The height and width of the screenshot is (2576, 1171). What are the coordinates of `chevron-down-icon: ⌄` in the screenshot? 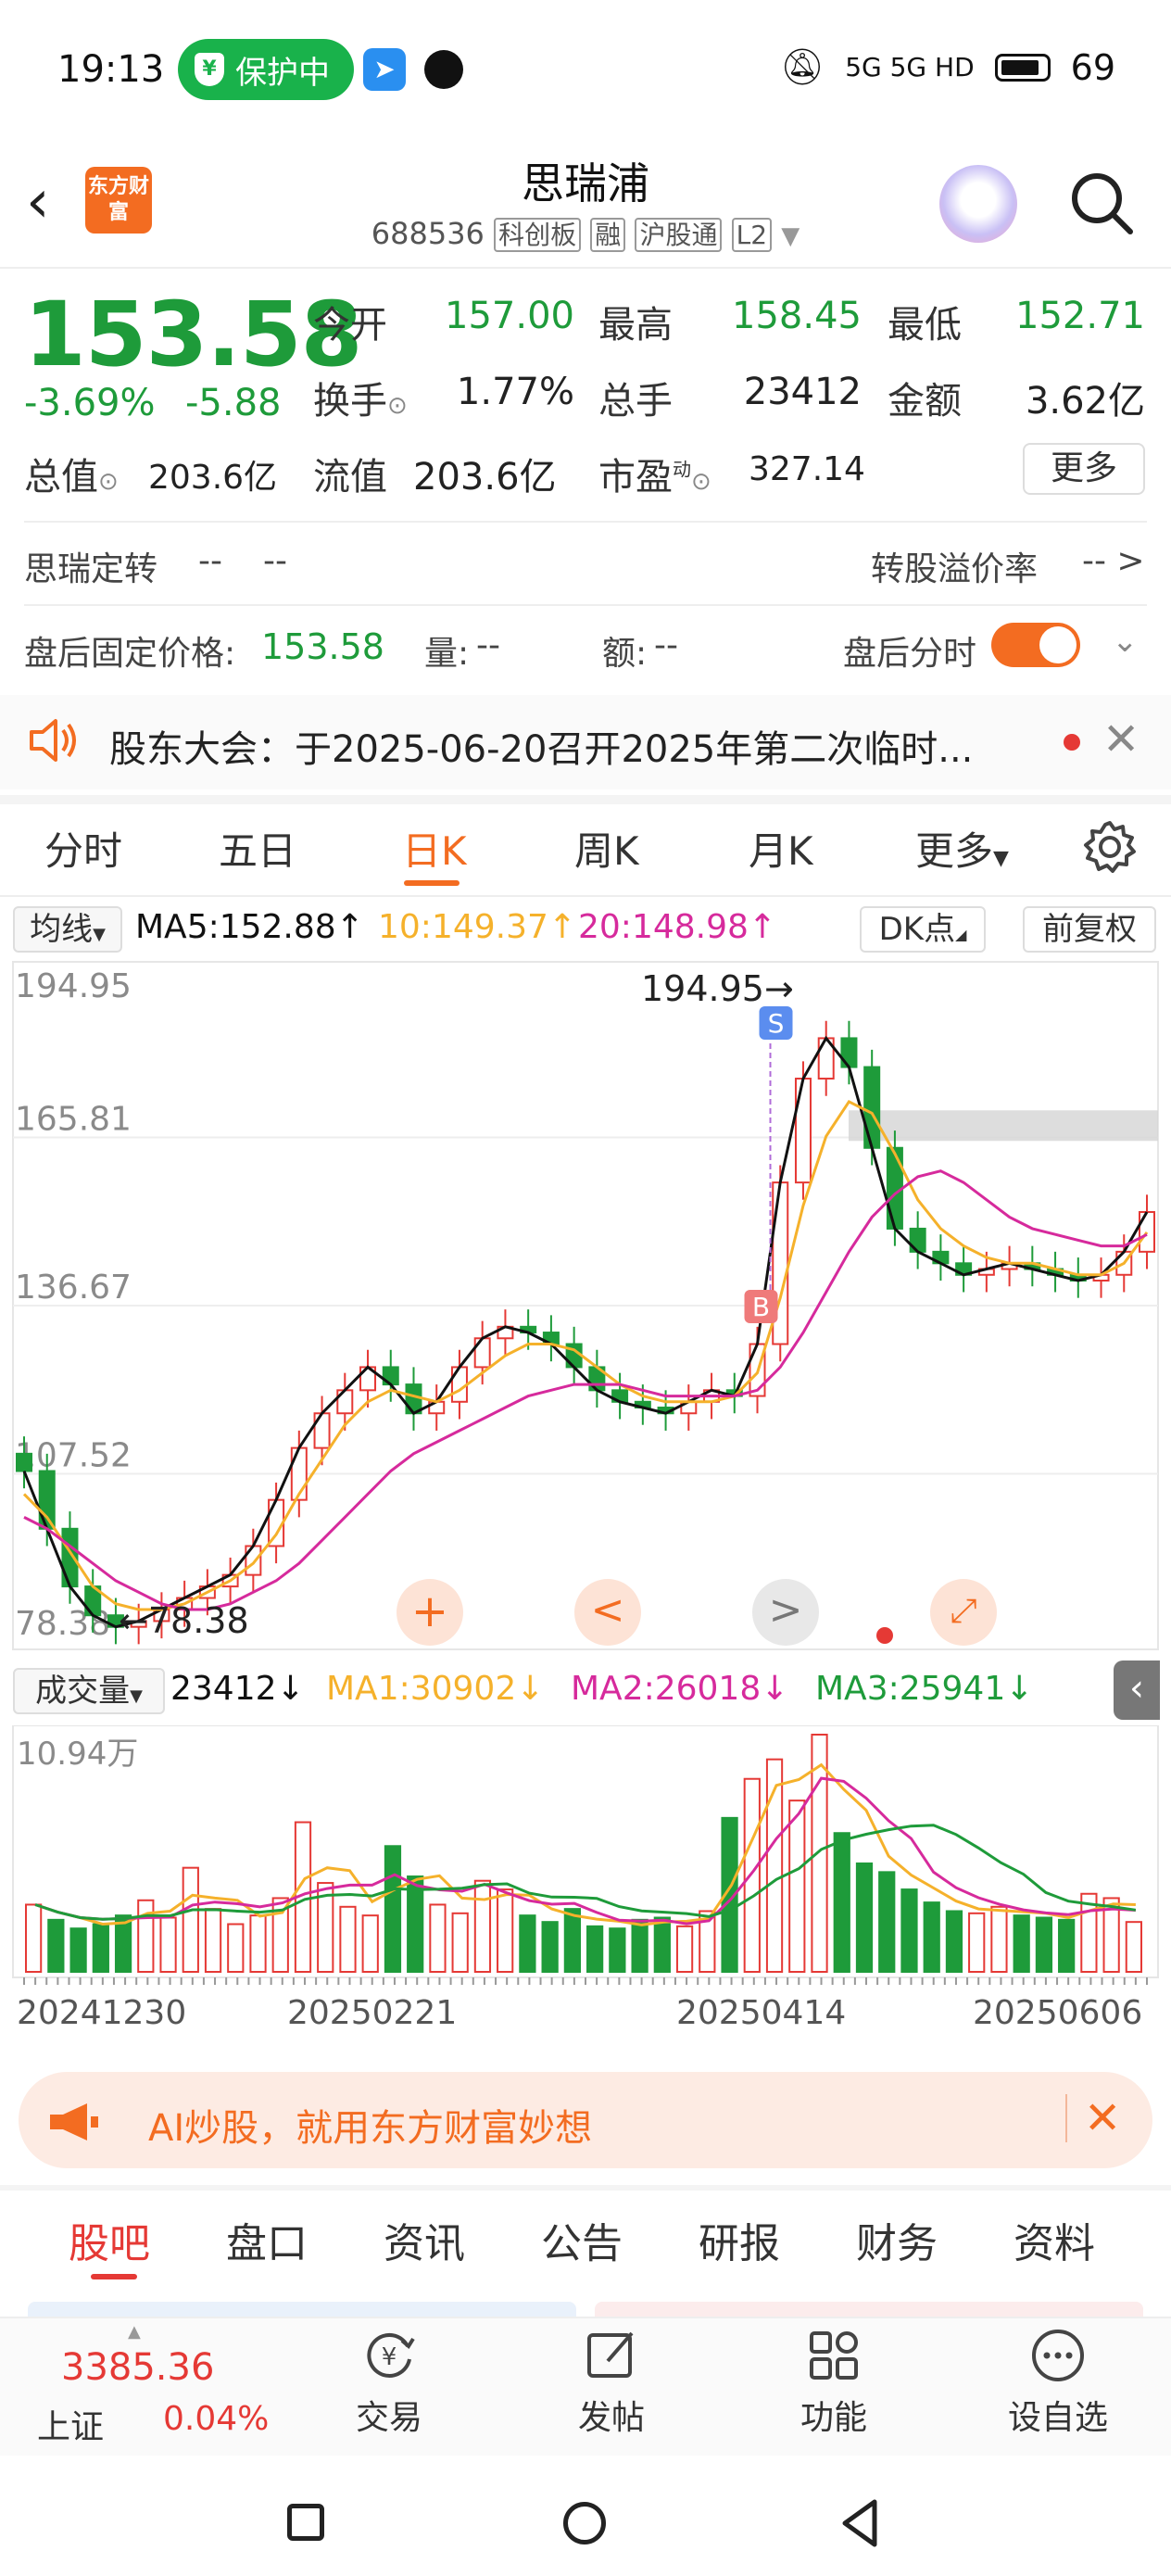 It's located at (1126, 642).